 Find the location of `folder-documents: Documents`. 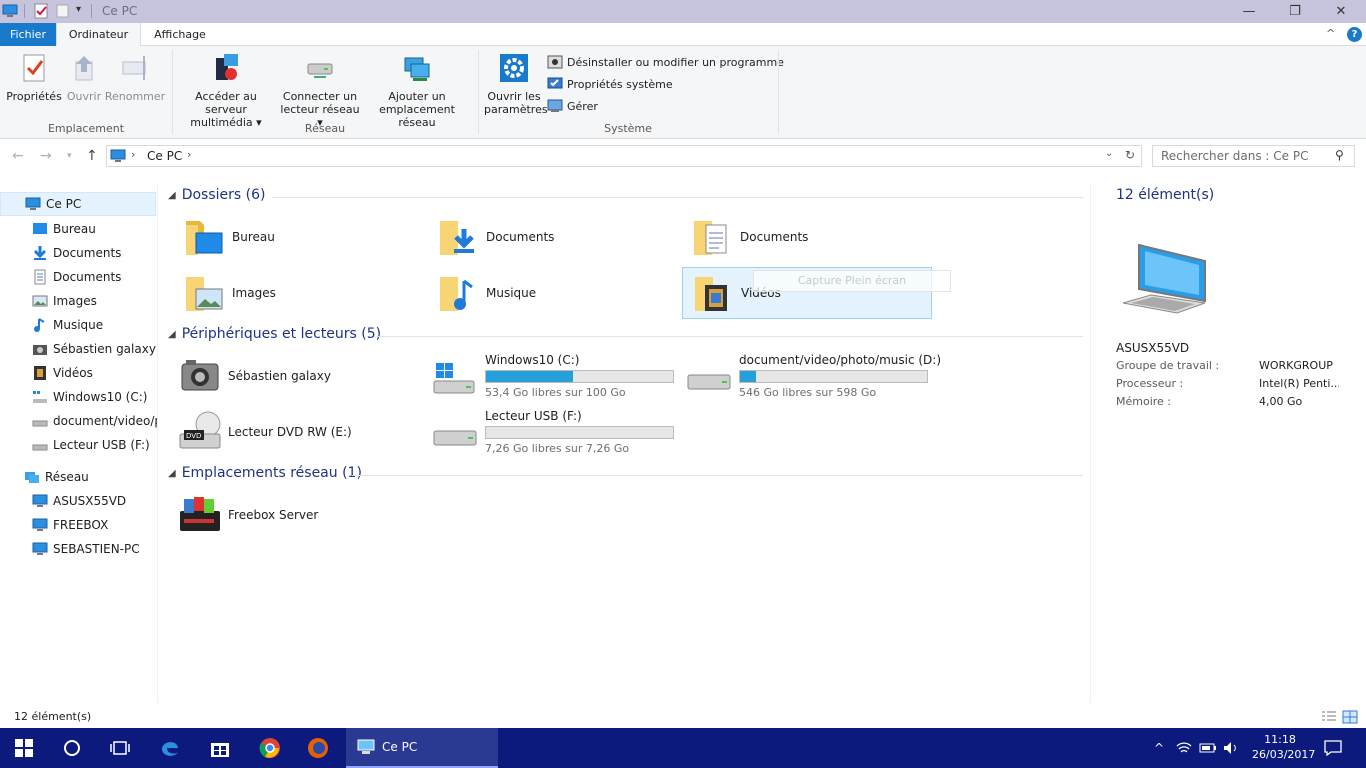

folder-documents: Documents is located at coordinates (556, 237).